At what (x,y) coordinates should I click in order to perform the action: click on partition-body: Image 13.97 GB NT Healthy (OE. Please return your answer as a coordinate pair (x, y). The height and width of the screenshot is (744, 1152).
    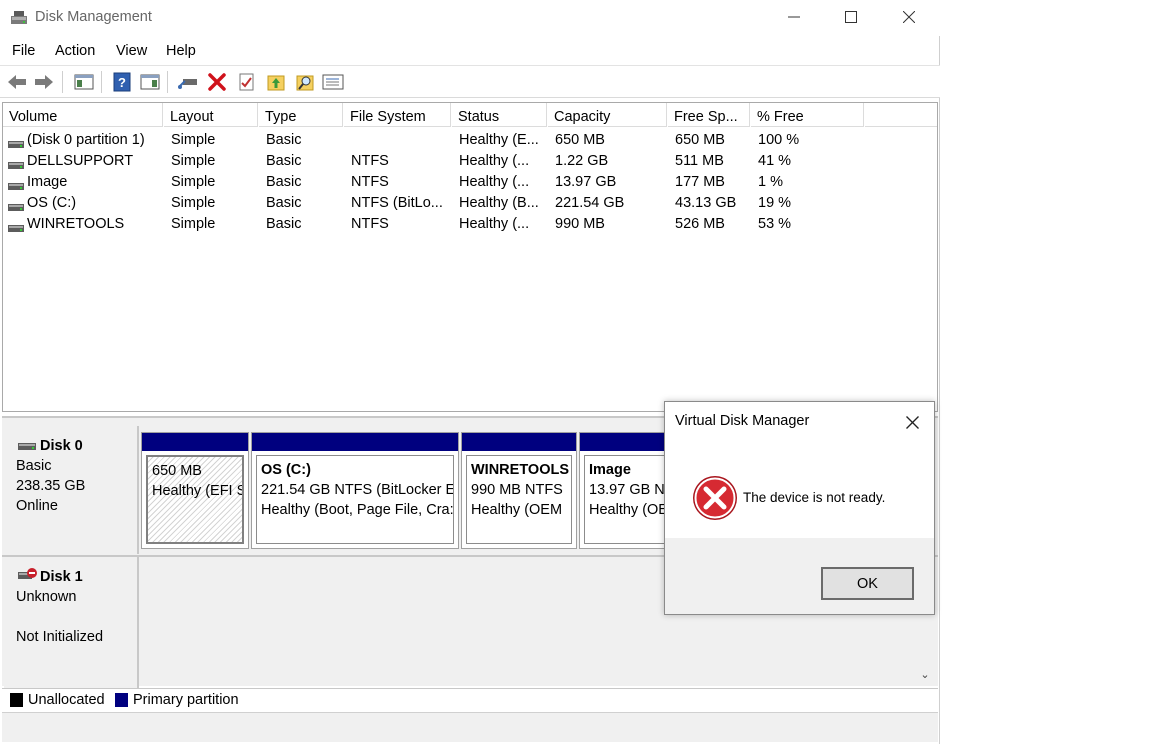
    Looking at the image, I should click on (629, 499).